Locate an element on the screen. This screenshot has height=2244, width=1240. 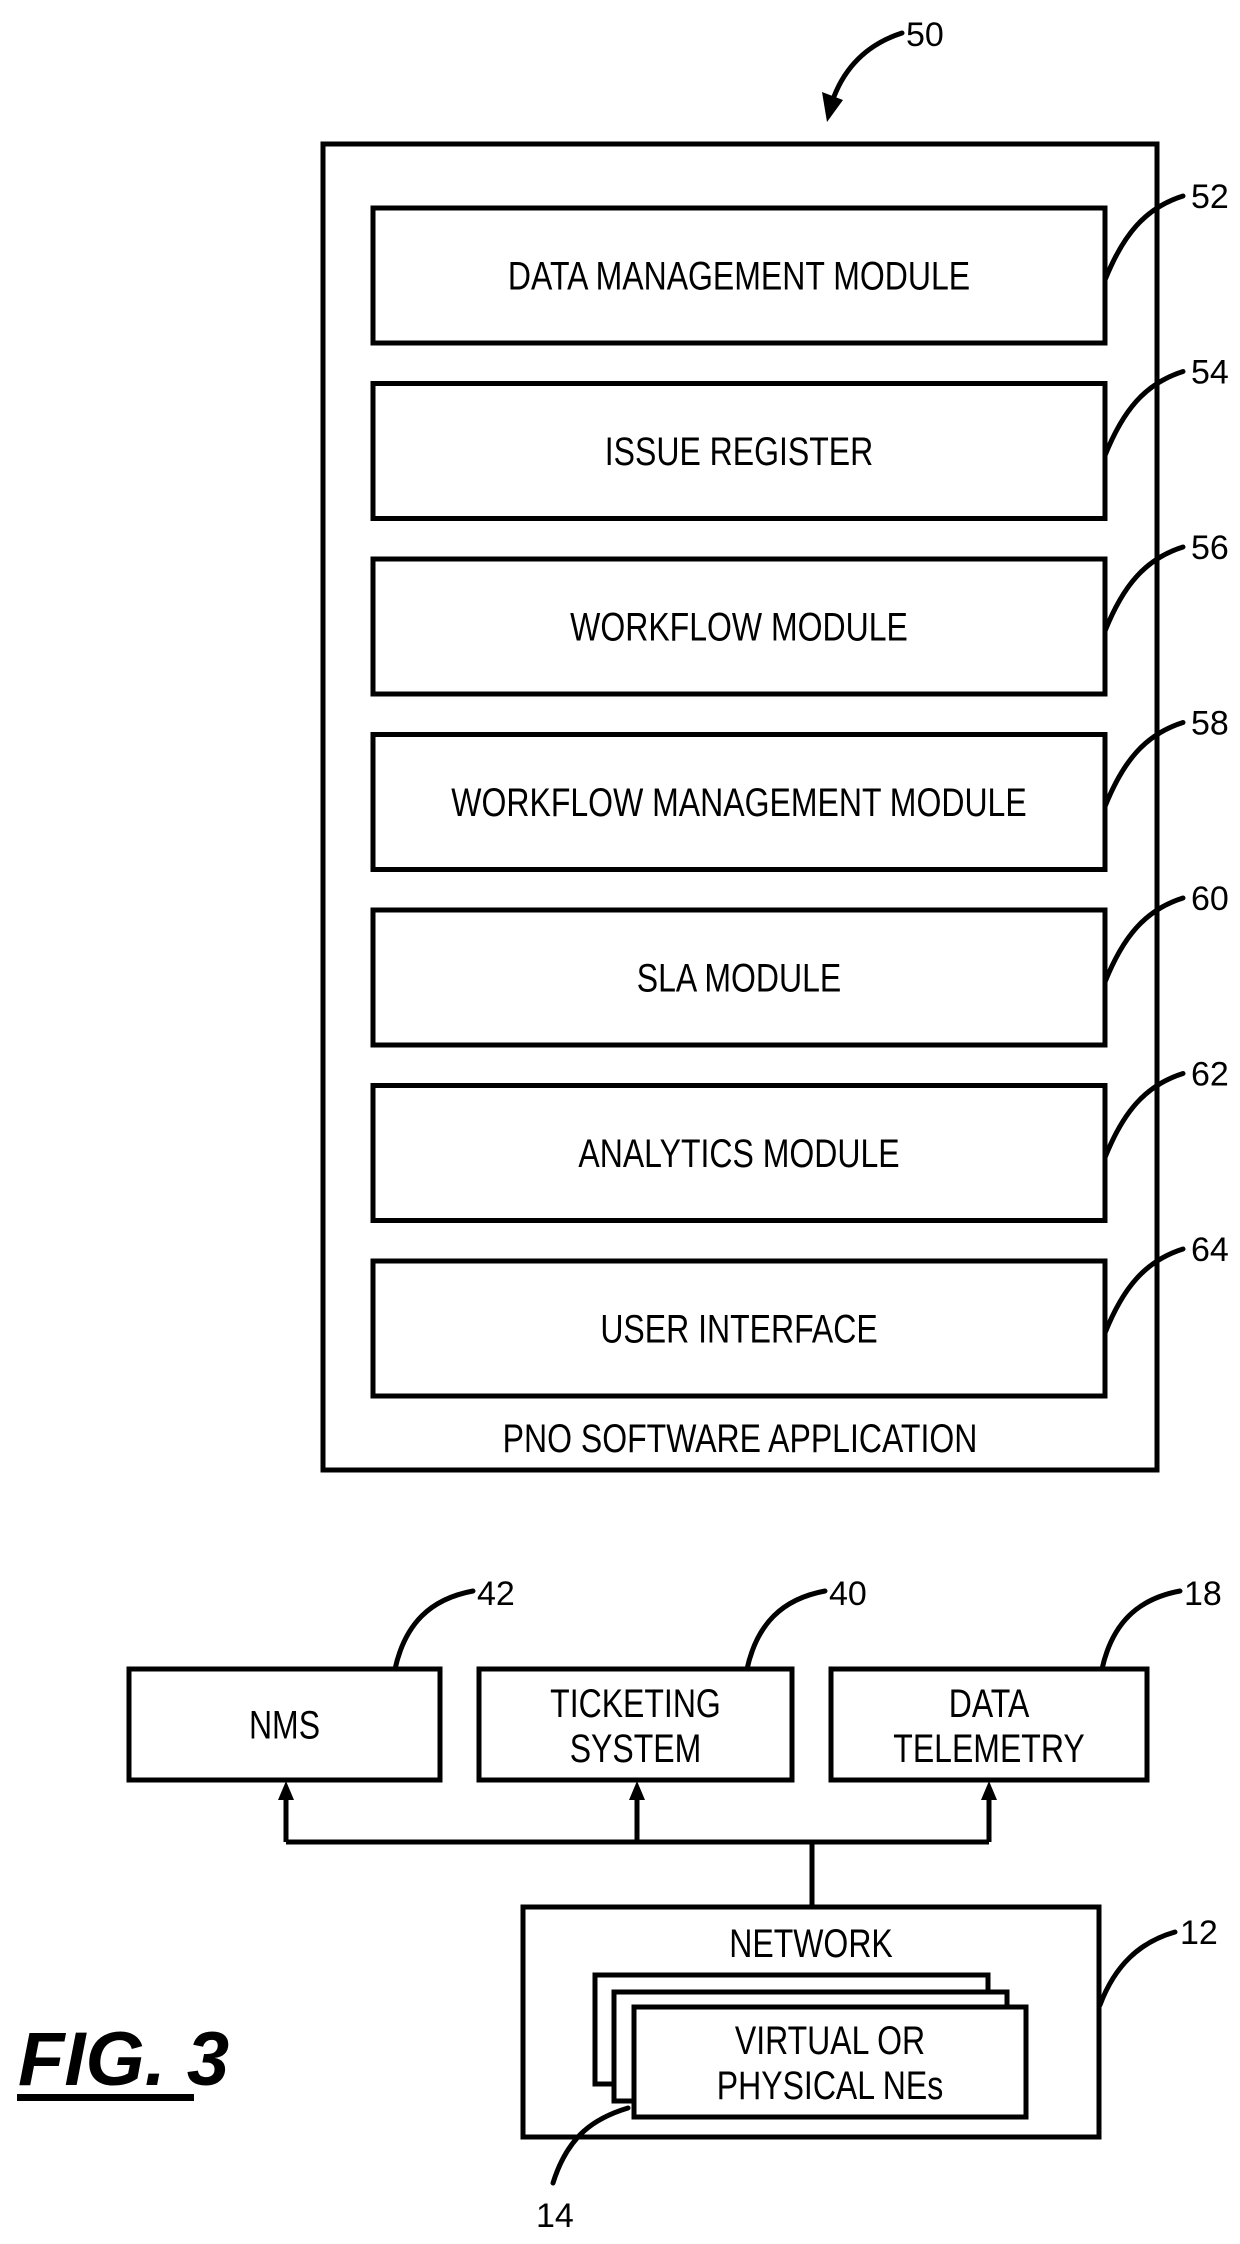
ref-12-leader is located at coordinates (1137, 1968).